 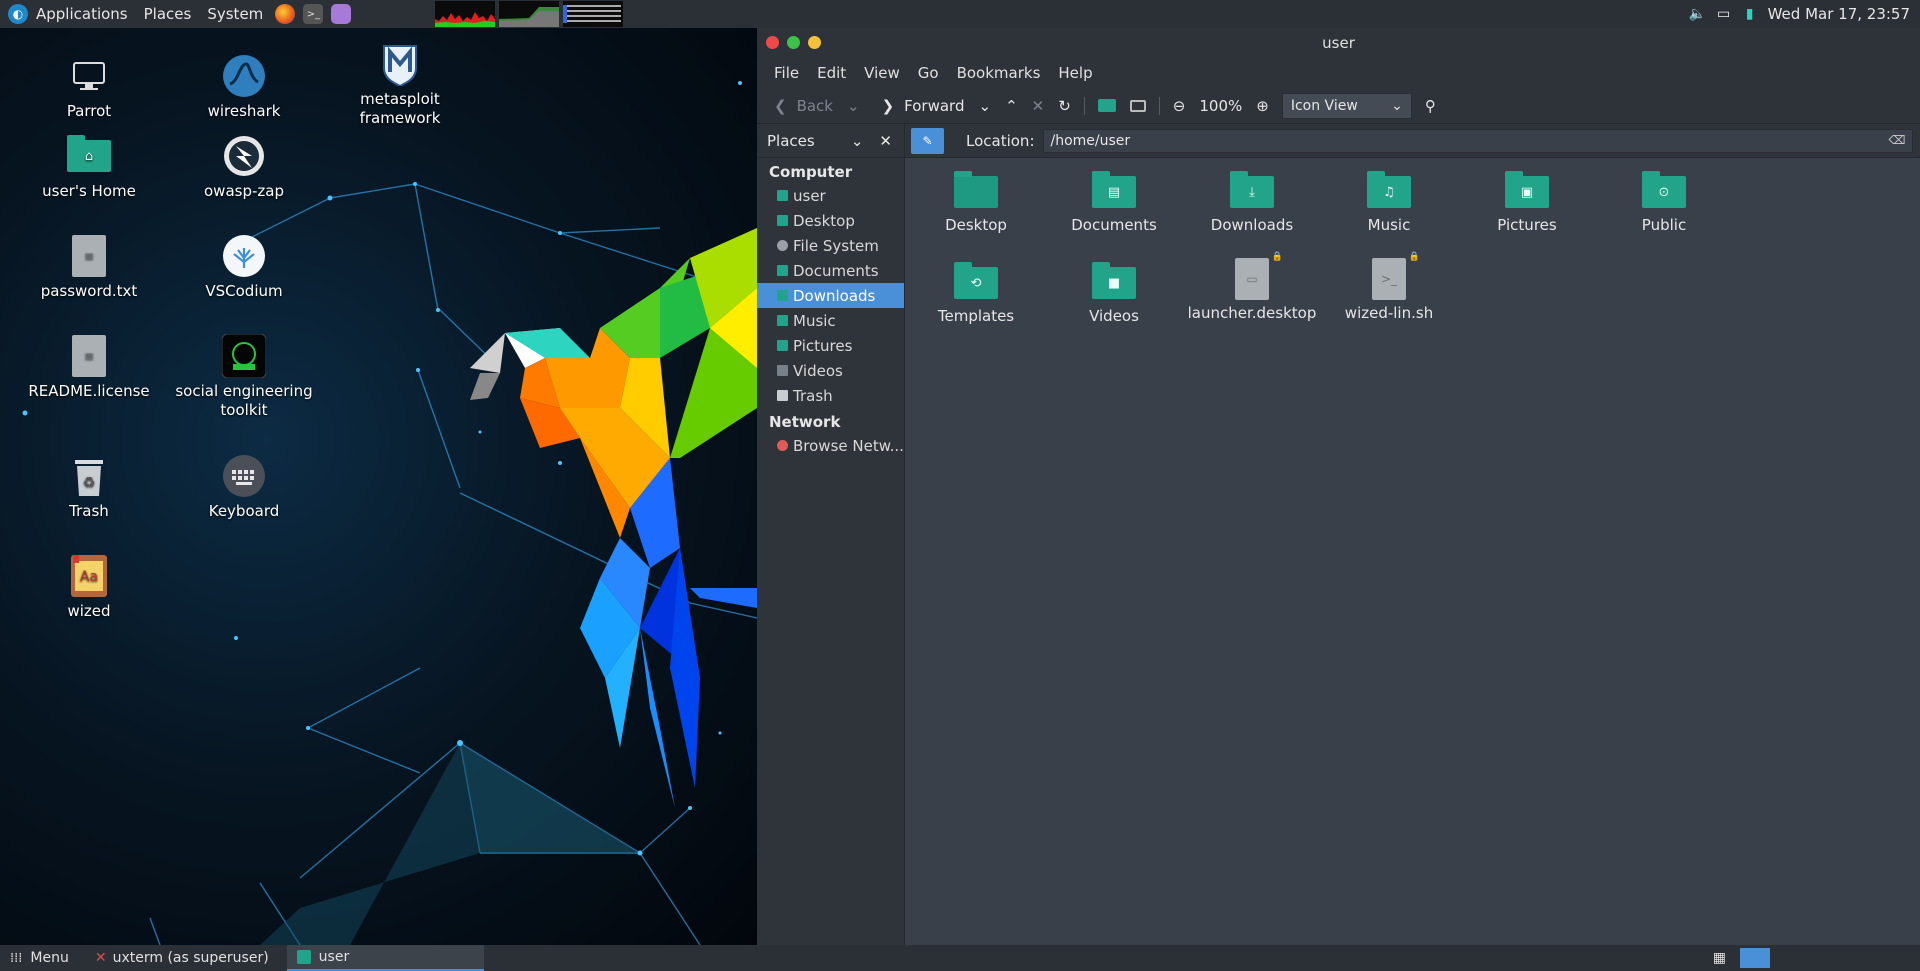 I want to click on reload-button: ↻, so click(x=1064, y=106).